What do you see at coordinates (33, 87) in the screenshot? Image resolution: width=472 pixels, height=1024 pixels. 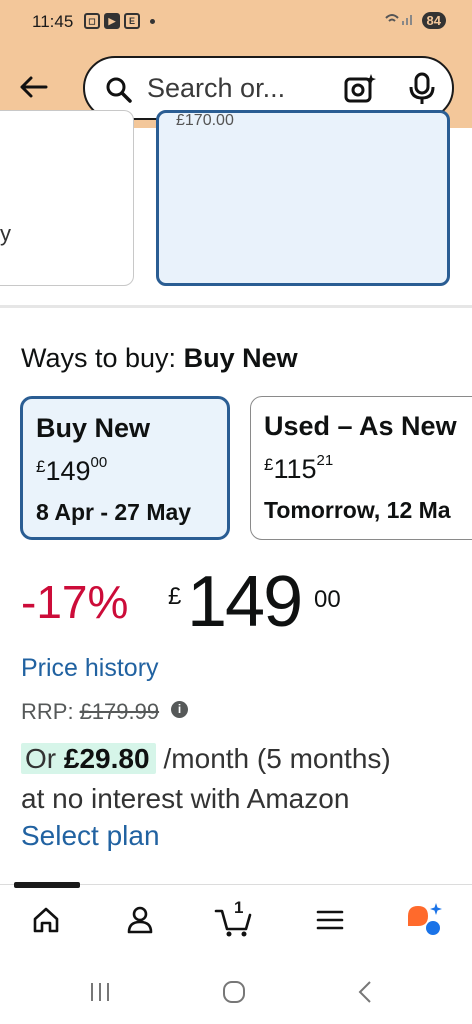 I see `back-arrow-icon` at bounding box center [33, 87].